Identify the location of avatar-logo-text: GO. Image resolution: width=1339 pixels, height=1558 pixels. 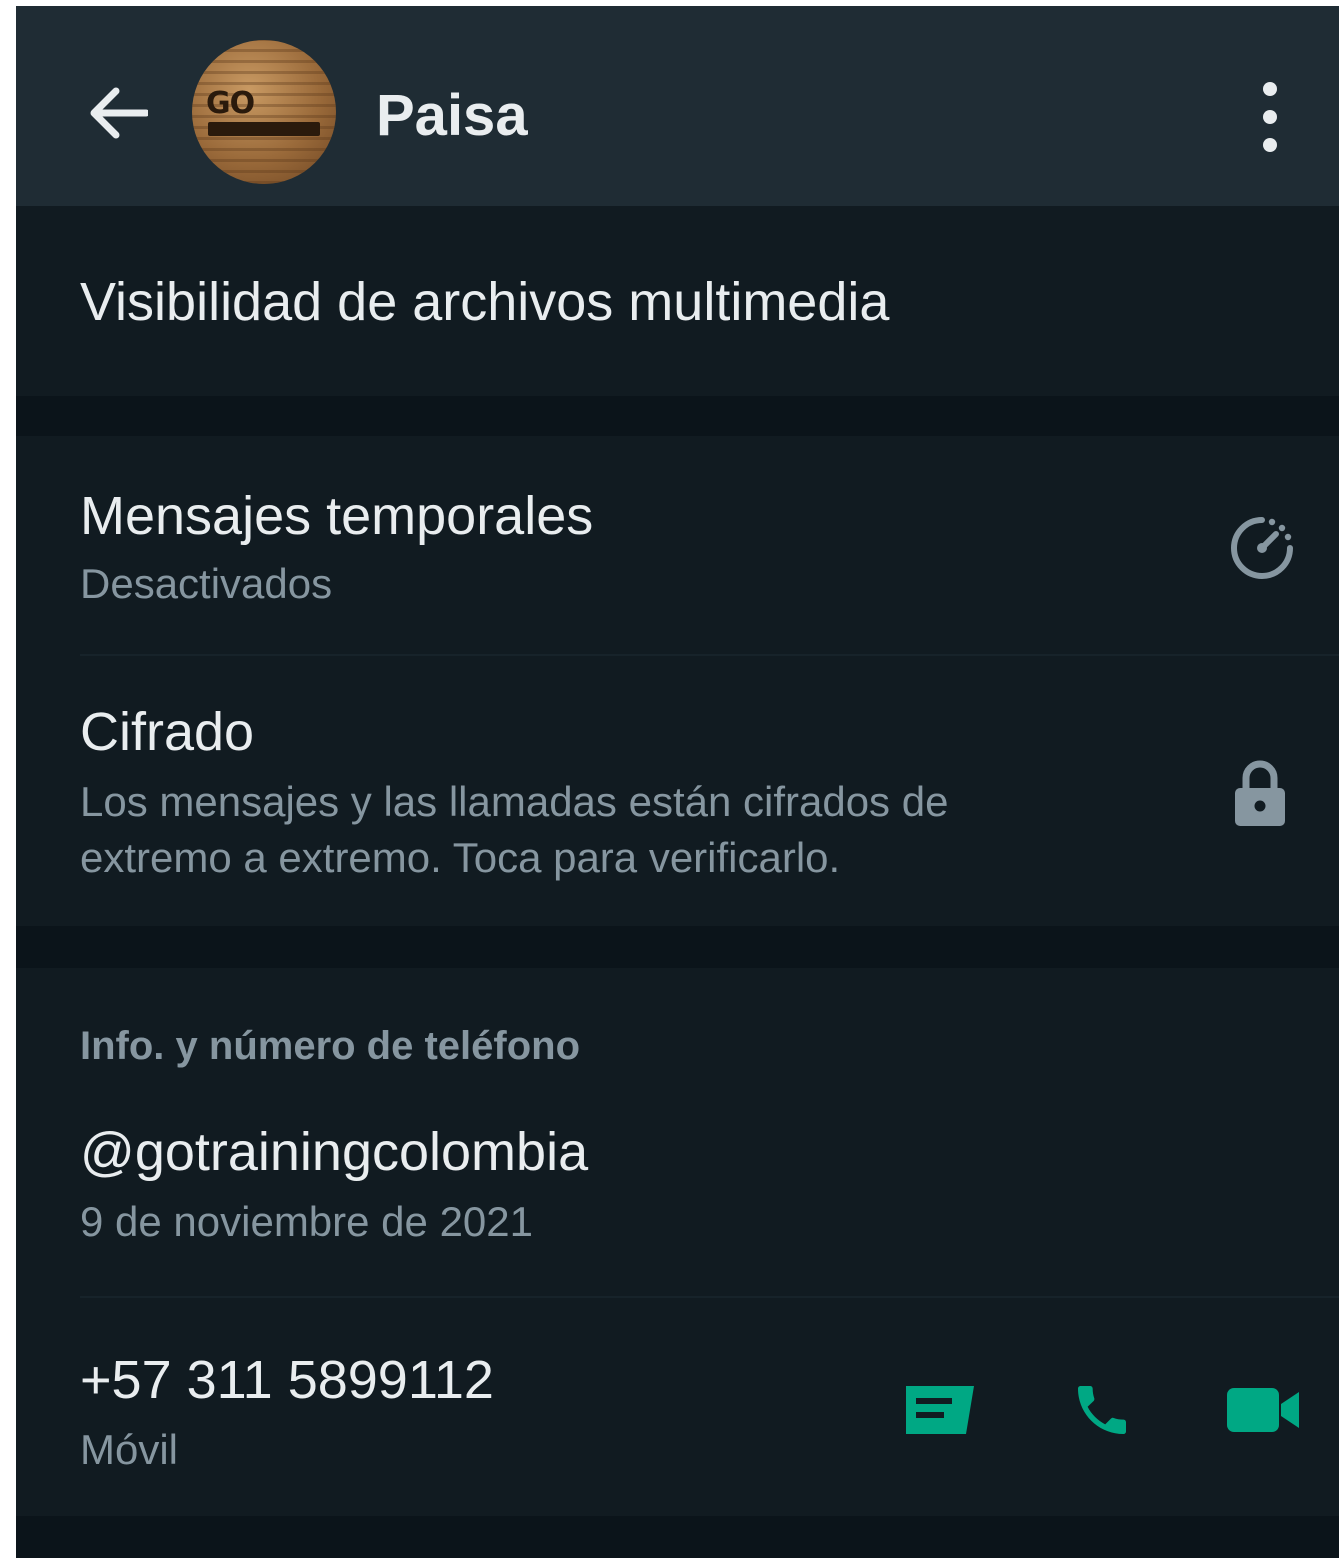
(230, 103).